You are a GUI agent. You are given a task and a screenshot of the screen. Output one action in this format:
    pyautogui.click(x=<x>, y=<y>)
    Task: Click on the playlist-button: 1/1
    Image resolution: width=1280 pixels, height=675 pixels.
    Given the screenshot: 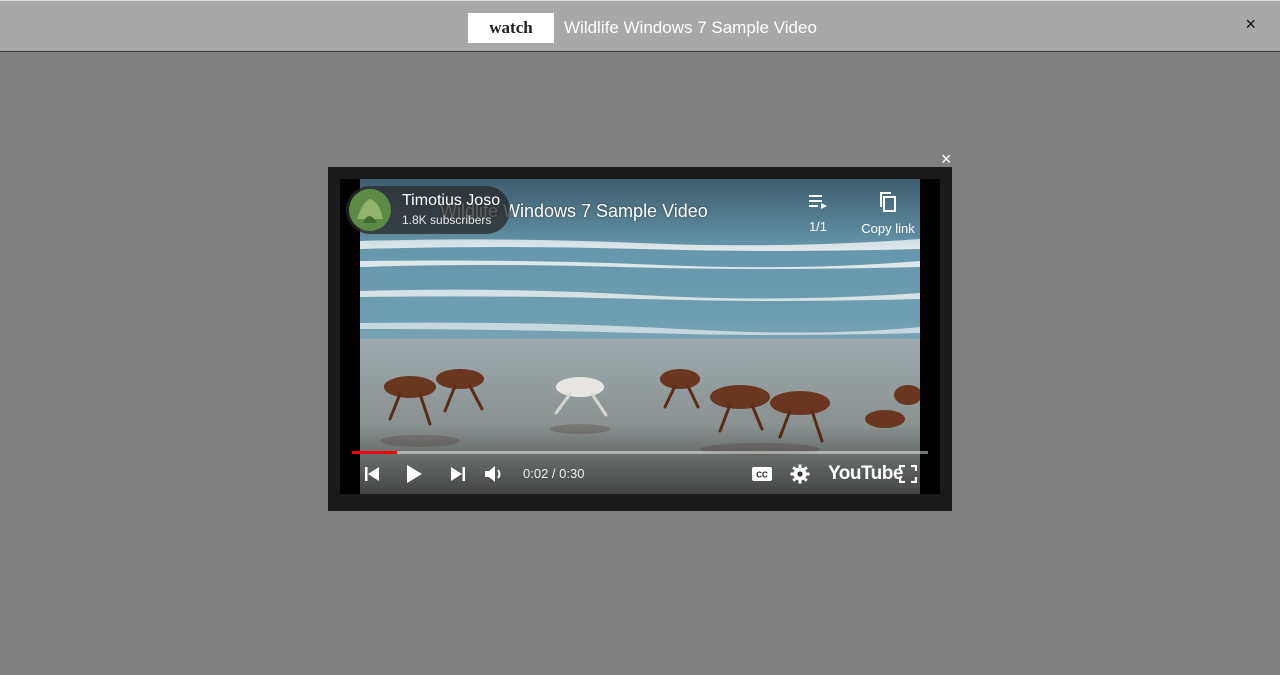 What is the action you would take?
    pyautogui.click(x=818, y=213)
    